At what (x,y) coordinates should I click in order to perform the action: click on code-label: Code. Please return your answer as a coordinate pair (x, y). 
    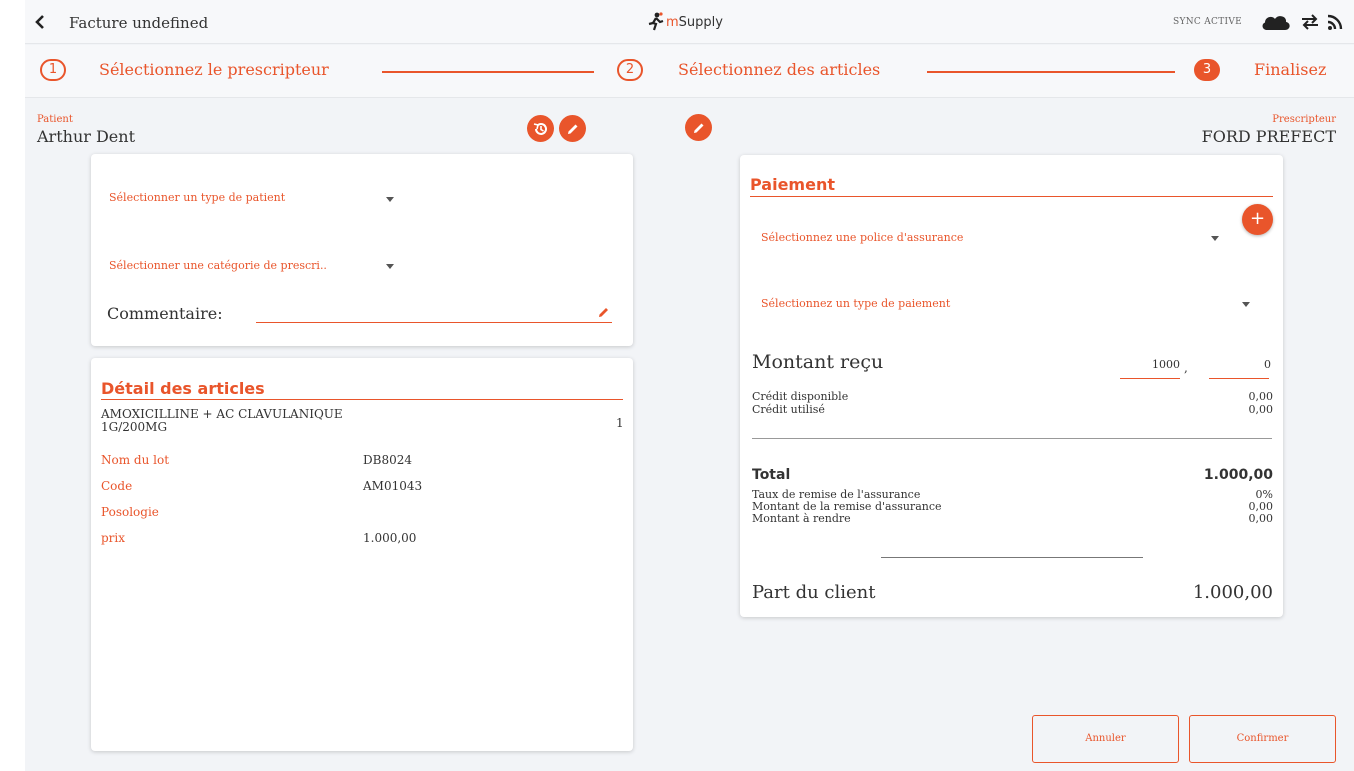
    Looking at the image, I should click on (117, 486).